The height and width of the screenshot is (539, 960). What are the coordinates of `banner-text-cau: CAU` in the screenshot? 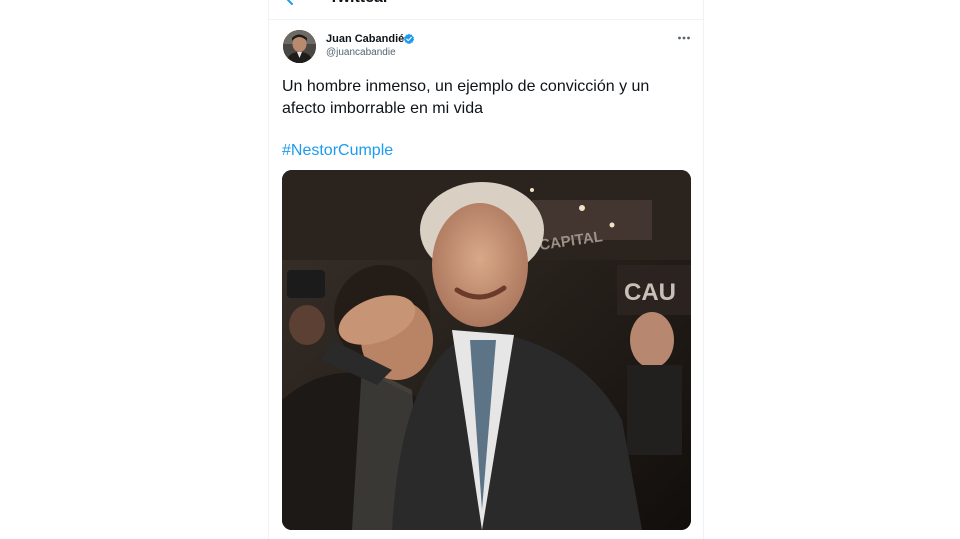 It's located at (650, 292).